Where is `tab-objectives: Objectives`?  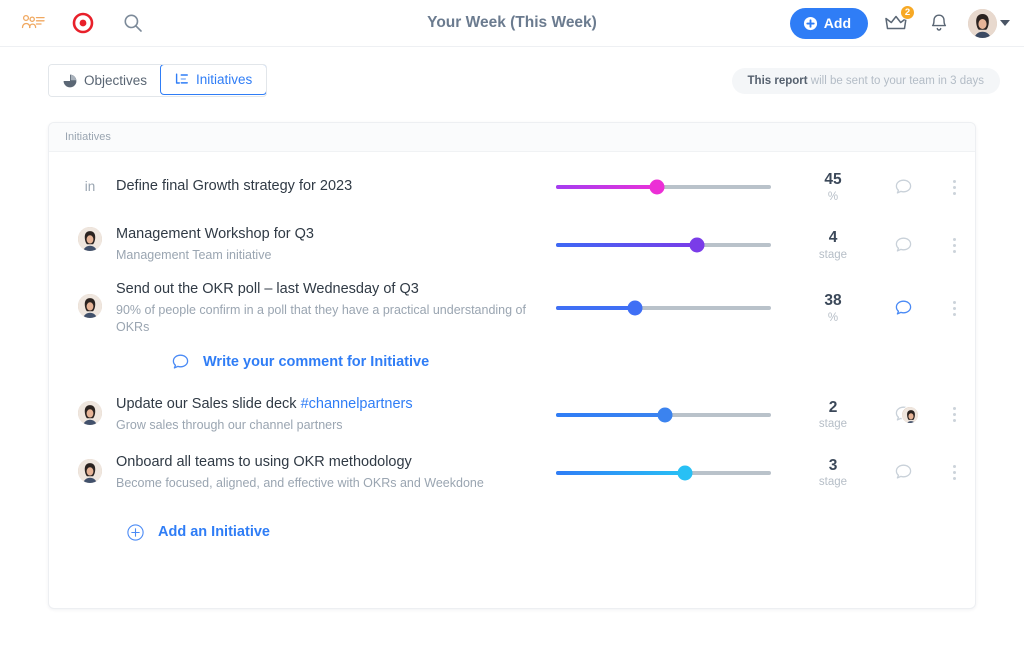 tab-objectives: Objectives is located at coordinates (105, 80).